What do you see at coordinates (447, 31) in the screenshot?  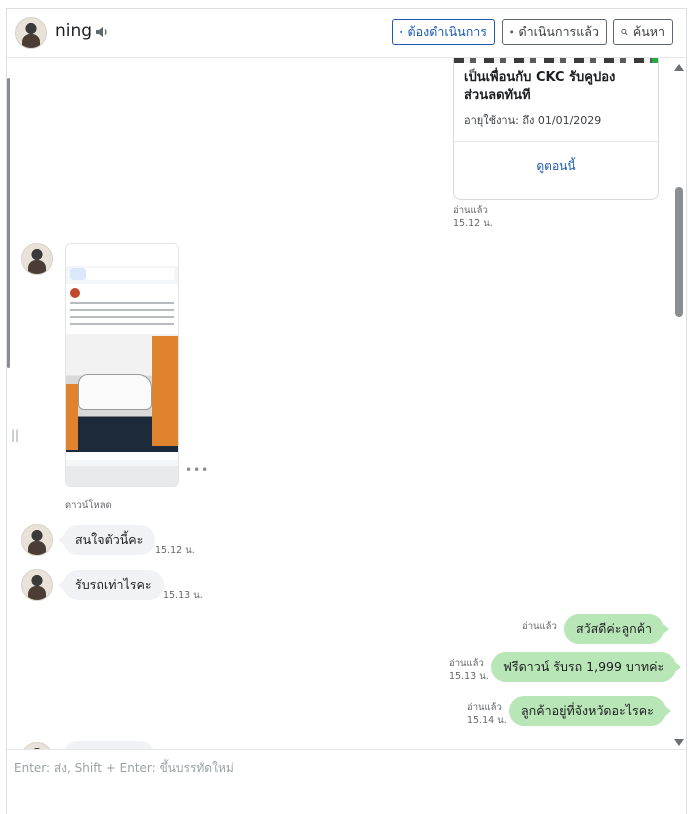 I see `todo-button-label: ต้องดำเนินการ` at bounding box center [447, 31].